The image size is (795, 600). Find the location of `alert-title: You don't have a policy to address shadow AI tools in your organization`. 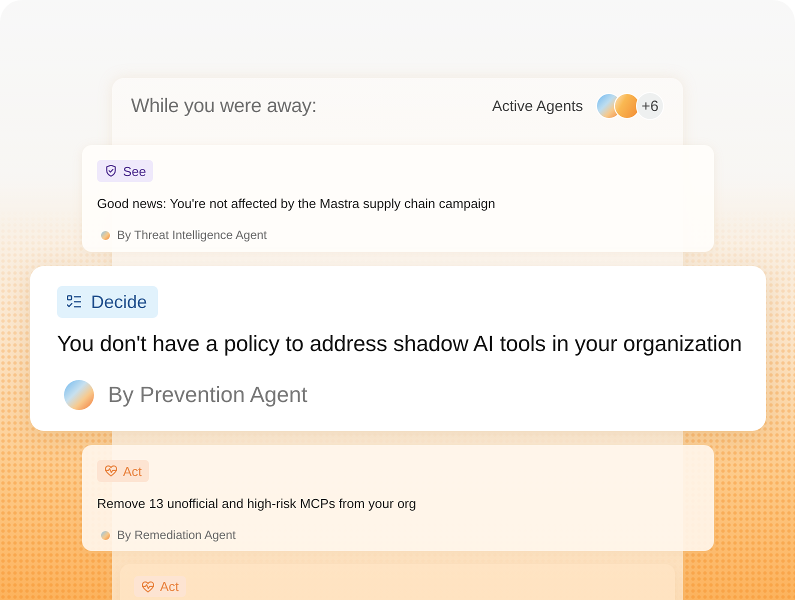

alert-title: You don't have a policy to address shadow AI tools in your organization is located at coordinates (400, 344).